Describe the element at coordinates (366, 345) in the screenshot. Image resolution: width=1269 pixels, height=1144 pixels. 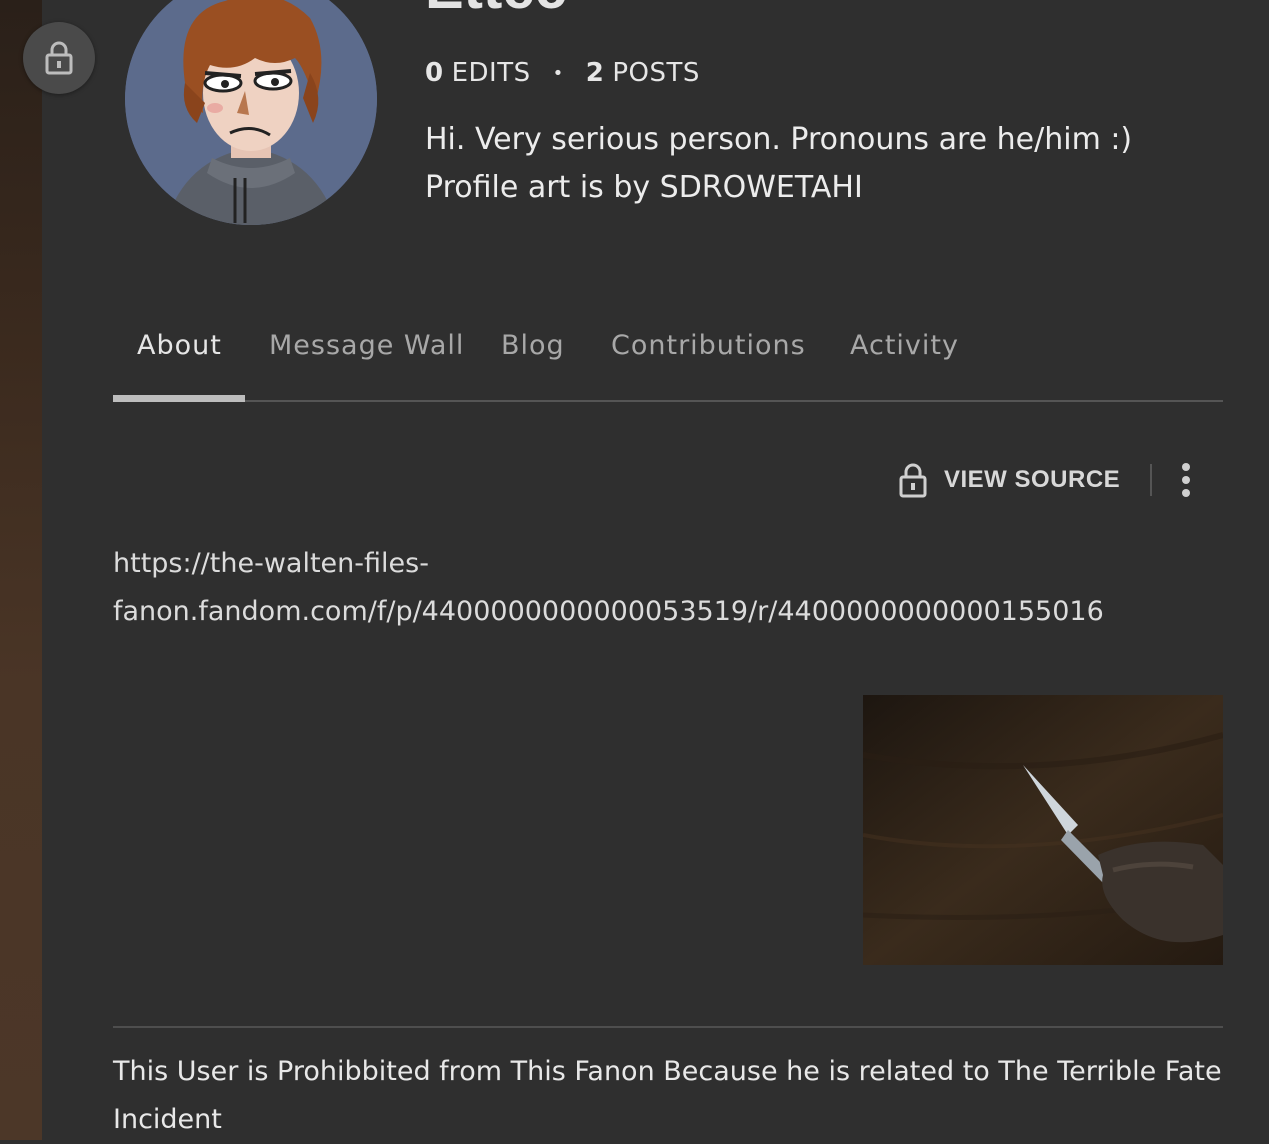
I see `tab-message-wall: Message Wall` at that location.